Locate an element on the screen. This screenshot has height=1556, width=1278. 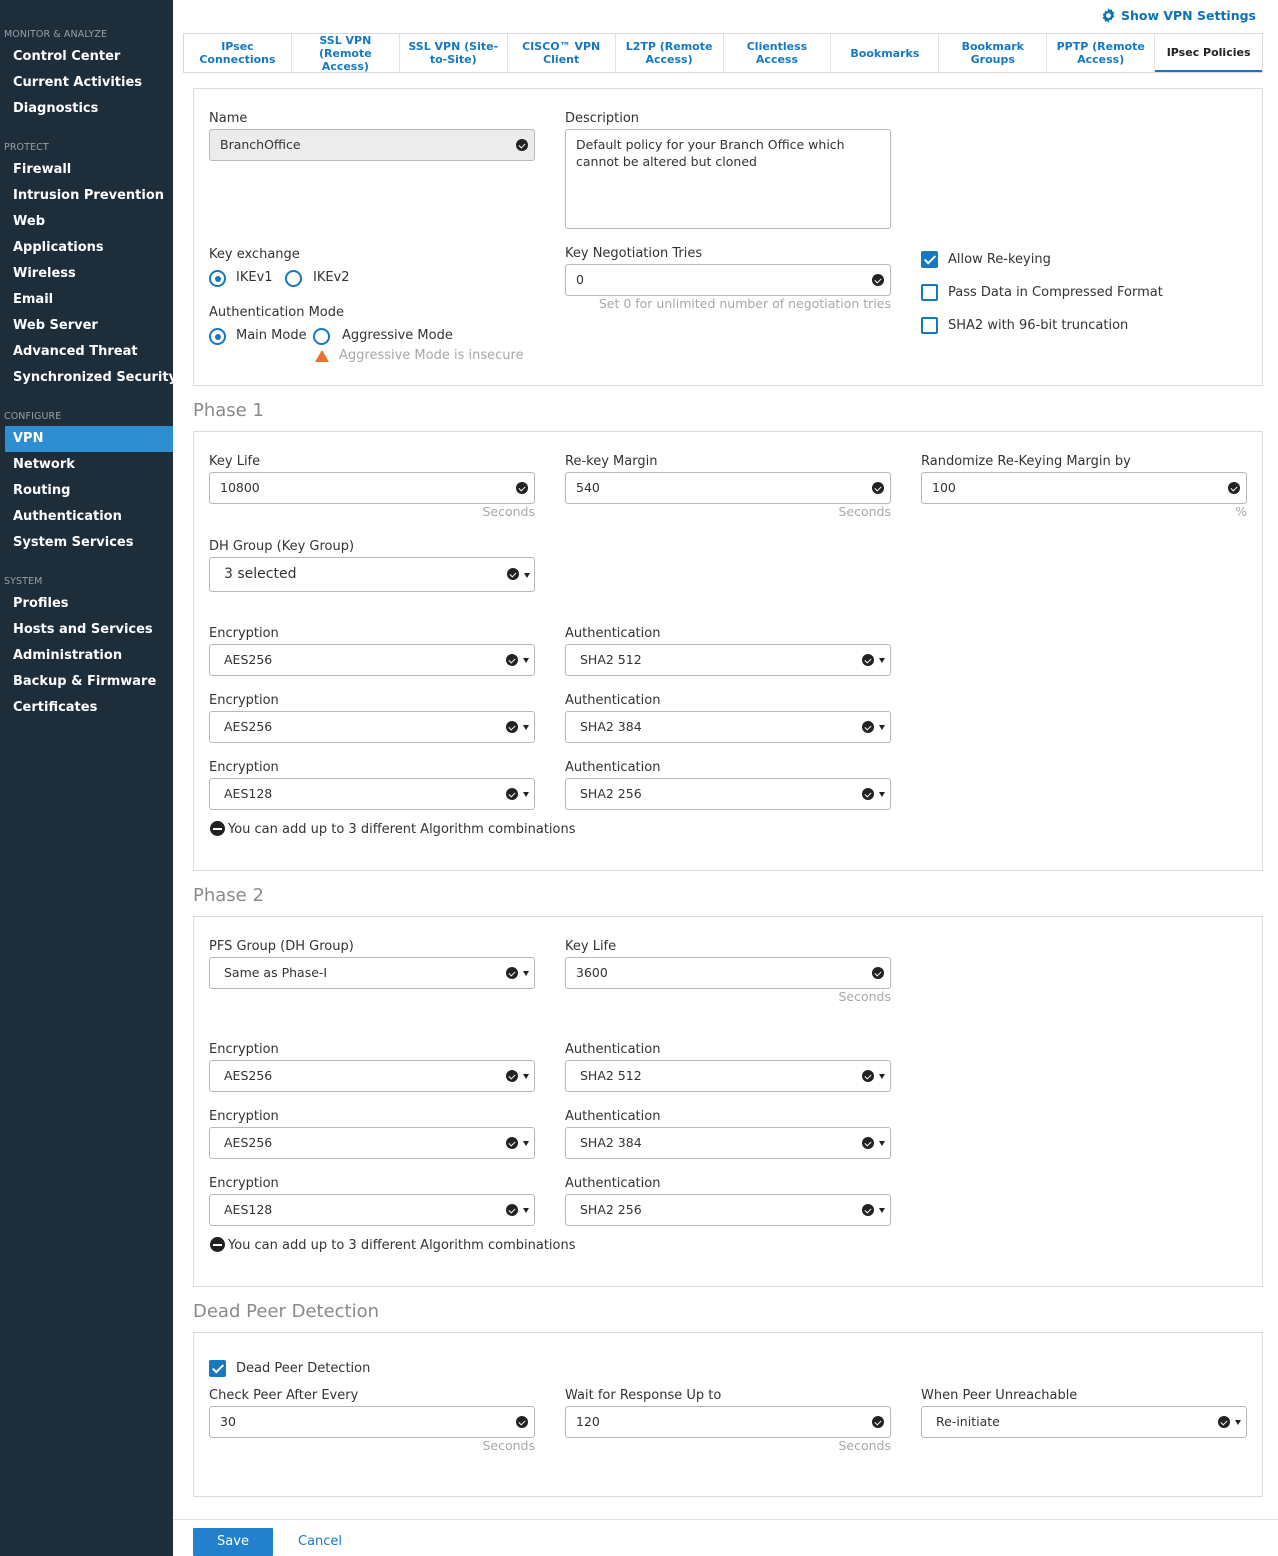
p1-dh-group-select: 3 selected is located at coordinates (372, 574).